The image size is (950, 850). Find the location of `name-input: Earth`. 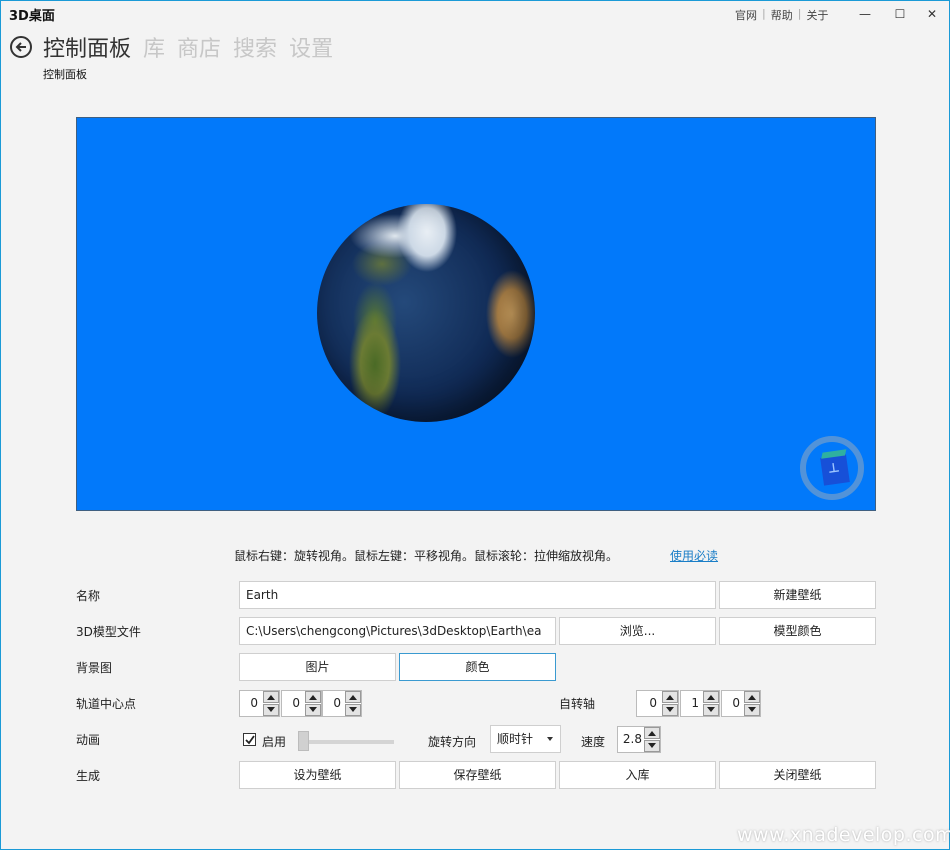

name-input: Earth is located at coordinates (477, 595).